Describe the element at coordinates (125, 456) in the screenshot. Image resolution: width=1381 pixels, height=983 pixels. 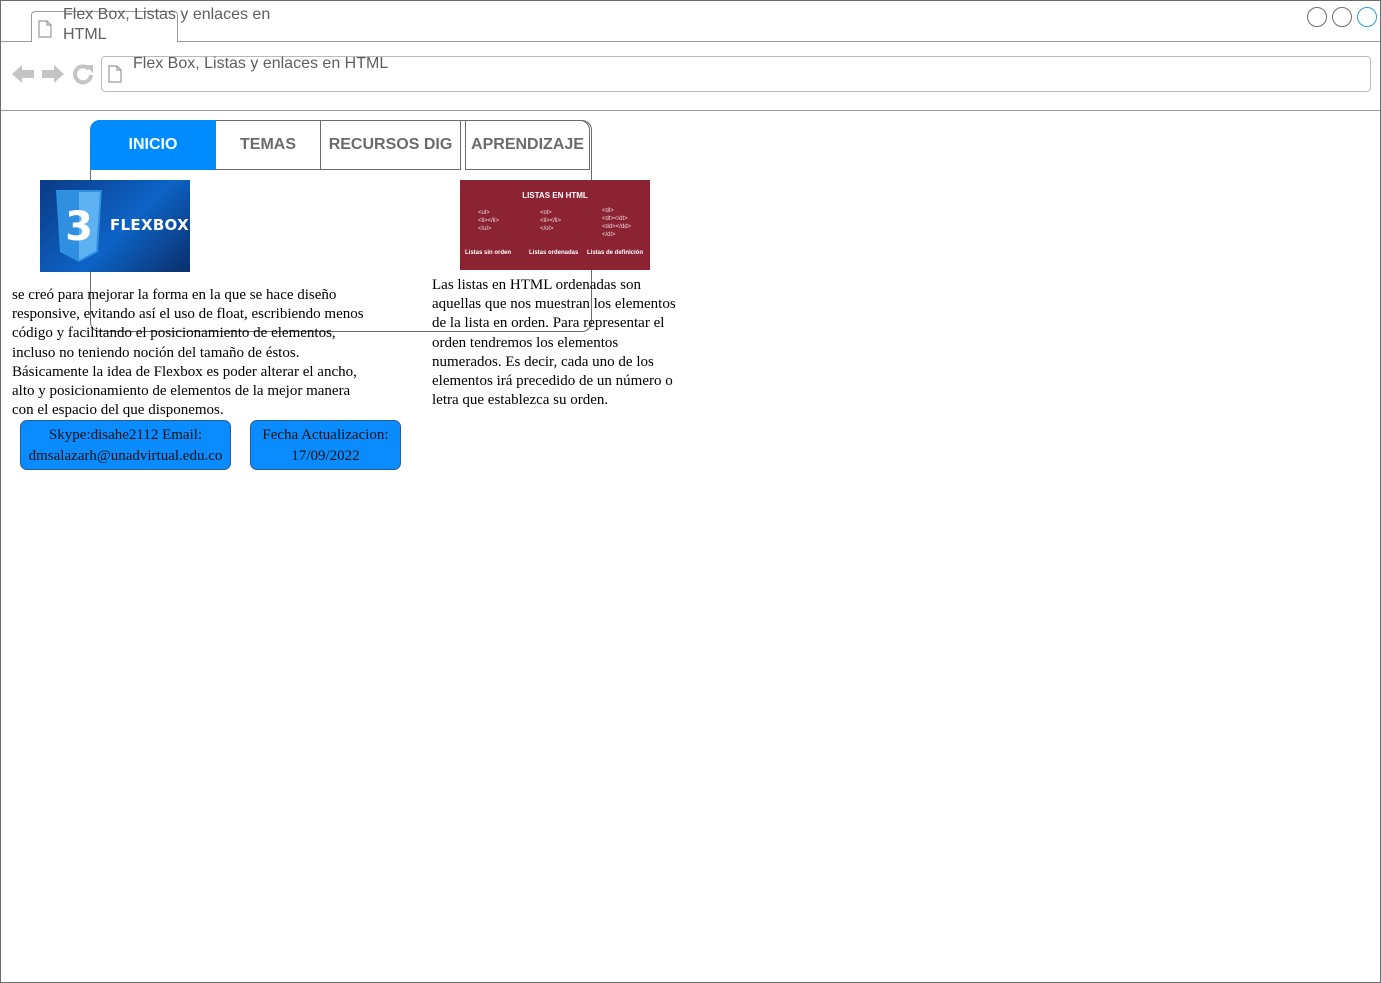
I see `contact-email: dmsalazarh@unadvirtual.edu.co` at that location.